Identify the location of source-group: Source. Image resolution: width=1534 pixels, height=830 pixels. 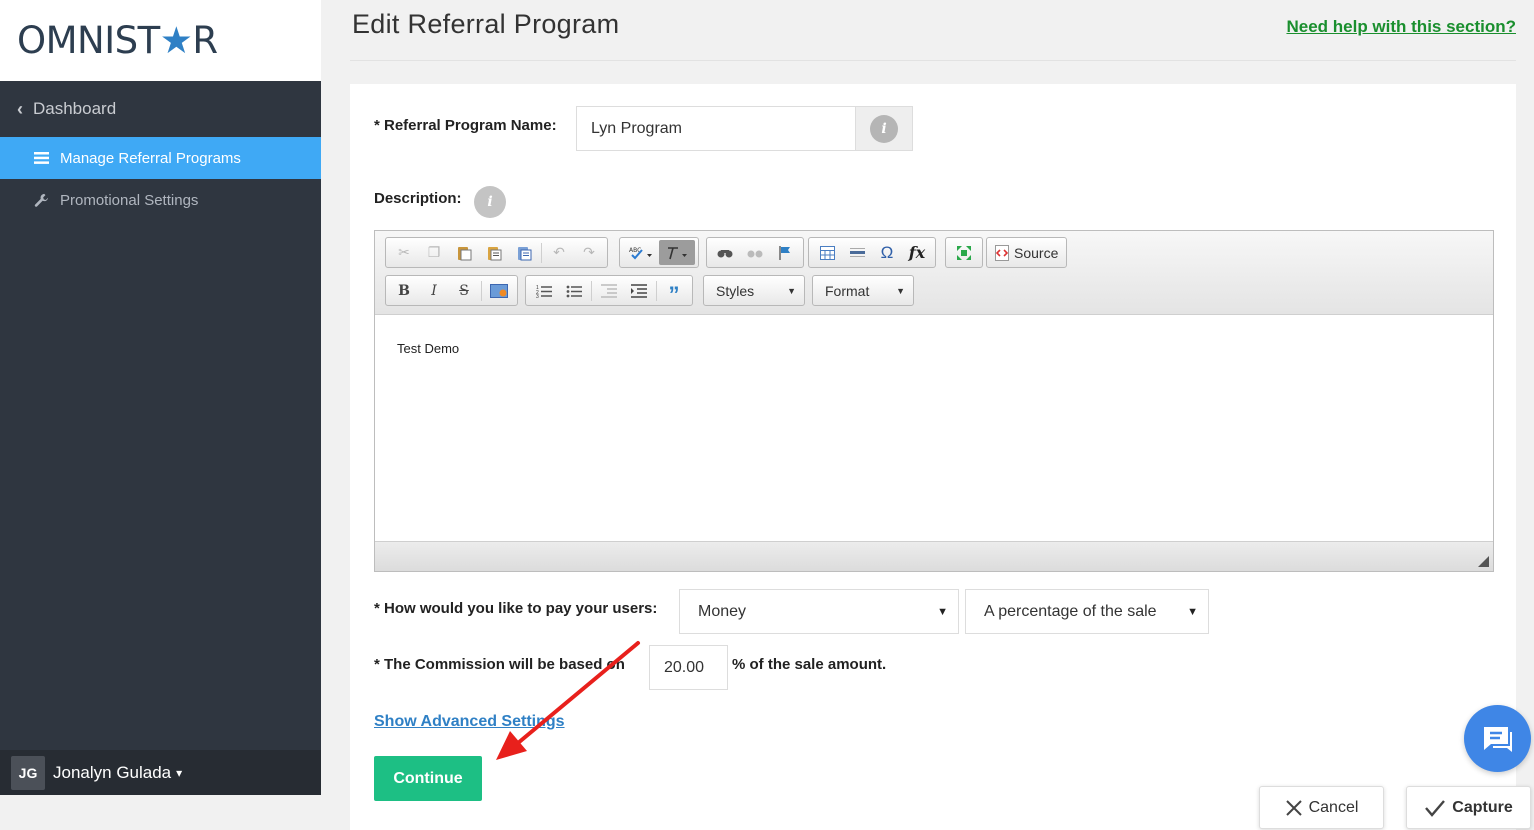
(1027, 252).